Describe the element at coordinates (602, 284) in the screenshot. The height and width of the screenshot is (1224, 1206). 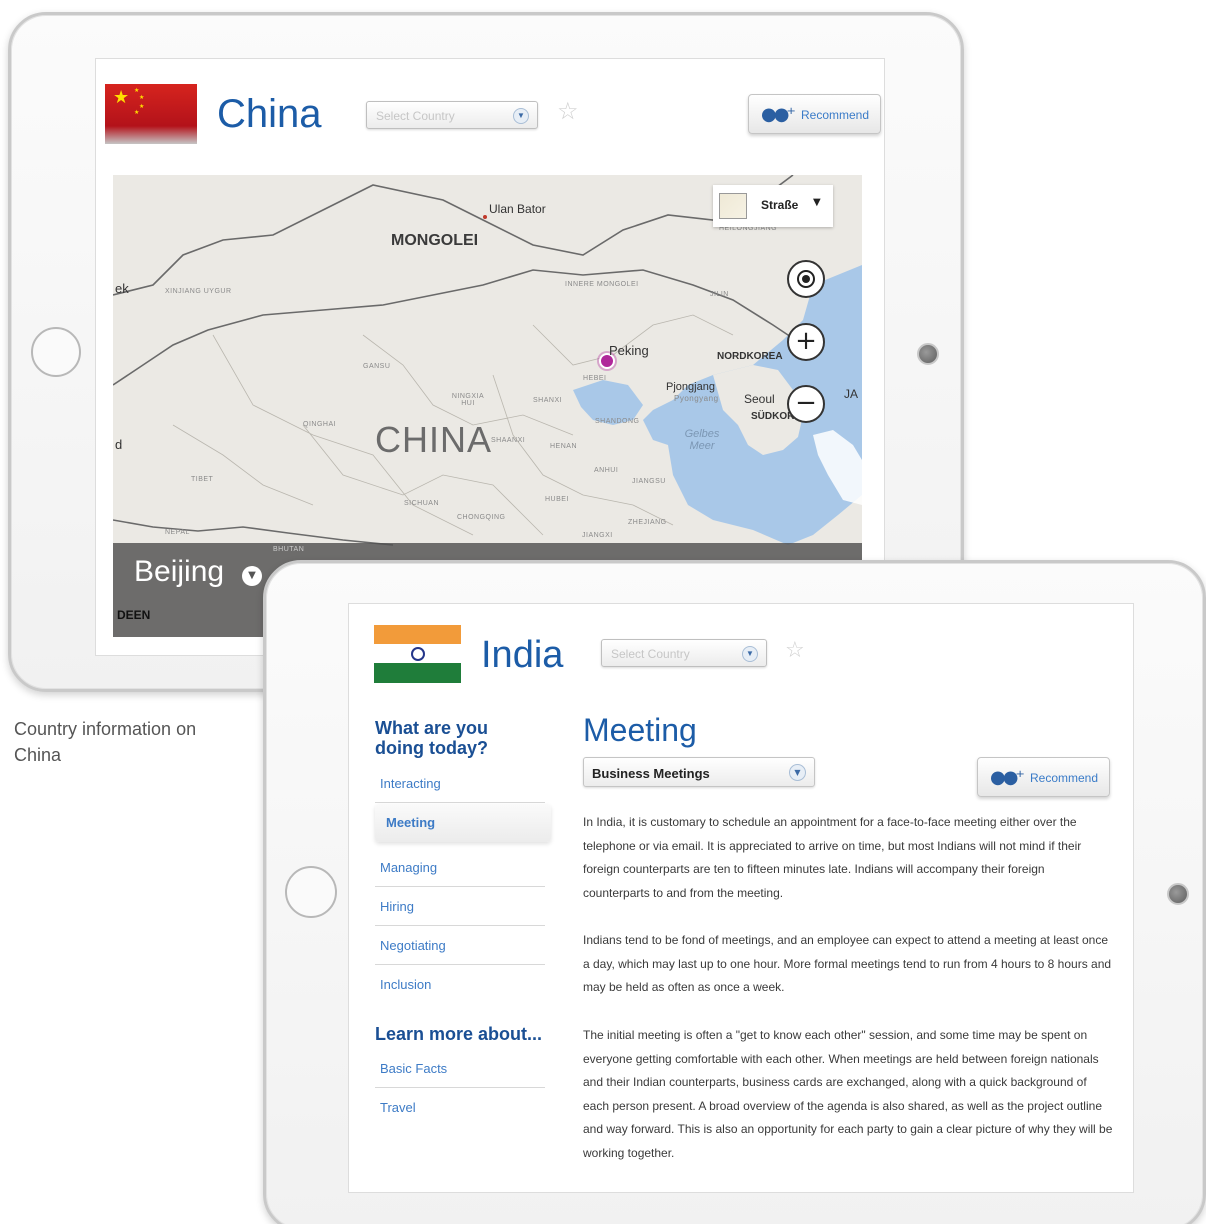
I see `map-label: INNERE MONGOLEI` at that location.